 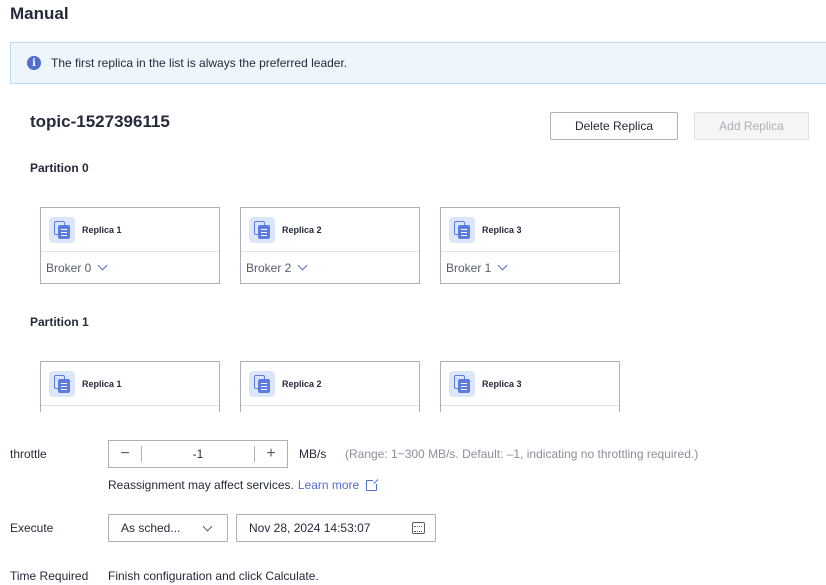 I want to click on throttle-stepper: − -1 +, so click(x=198, y=454).